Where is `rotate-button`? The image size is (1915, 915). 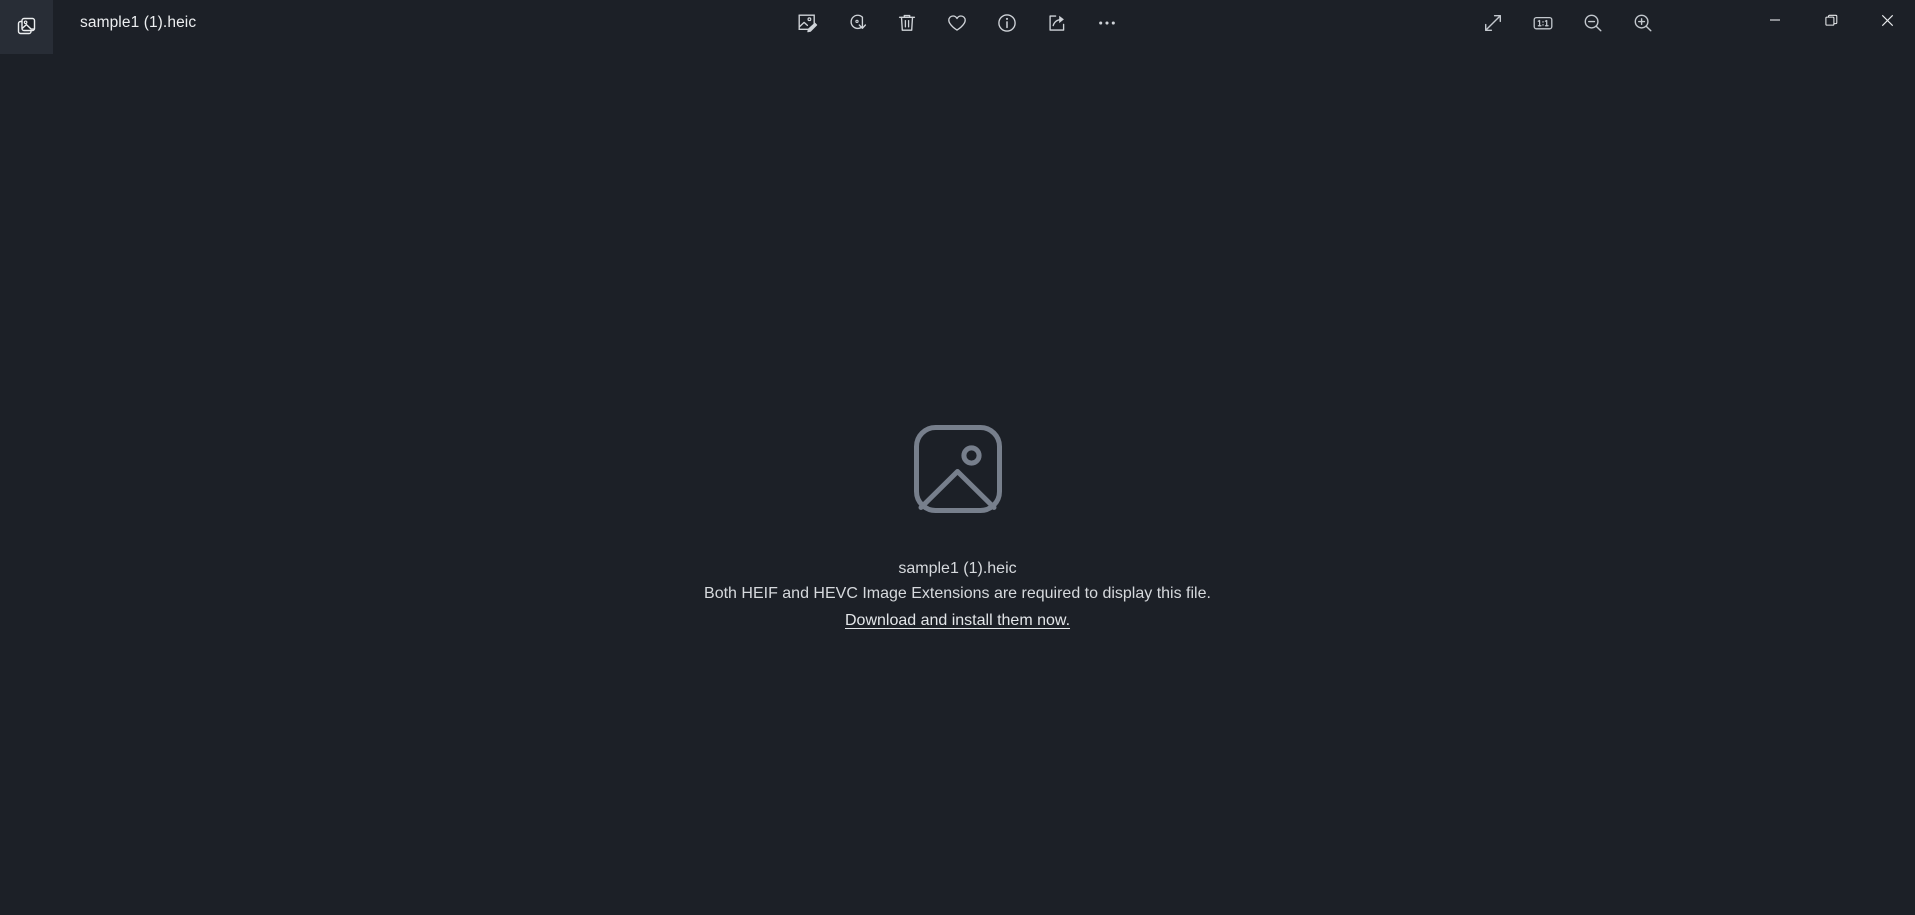
rotate-button is located at coordinates (857, 23).